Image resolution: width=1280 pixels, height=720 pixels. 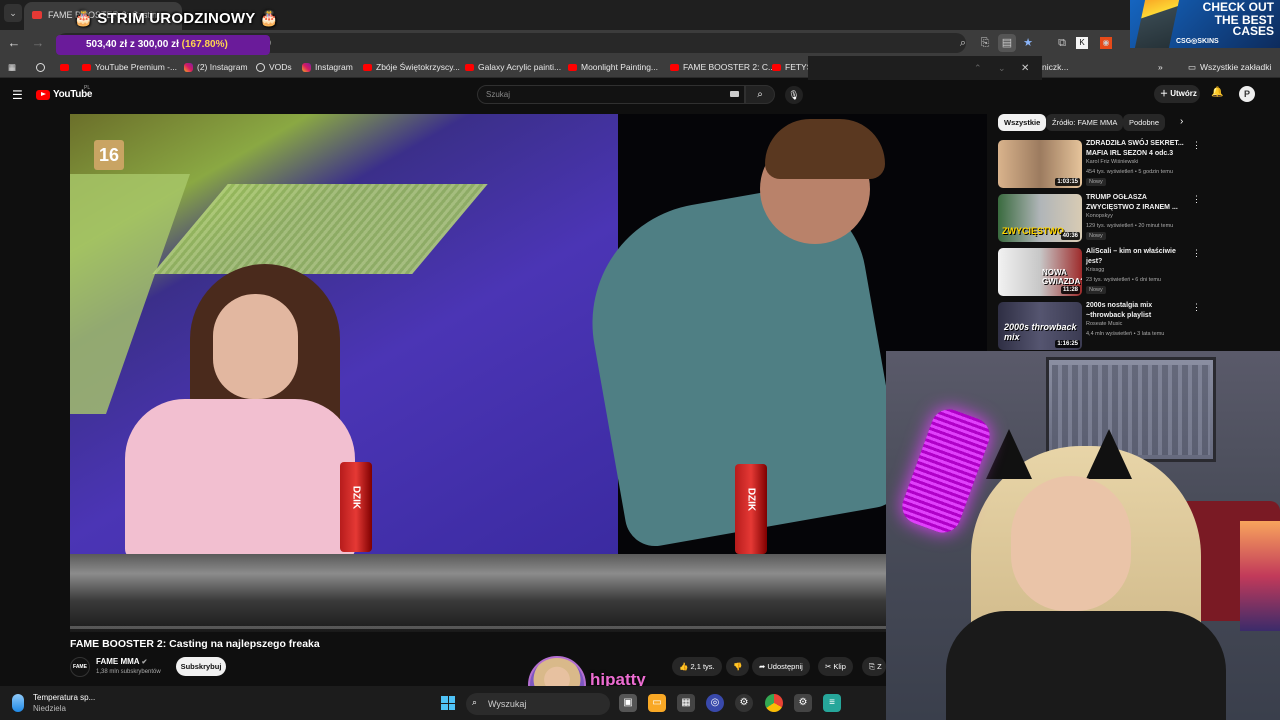 I want to click on chevron-up-icon: ⌃, so click(x=978, y=68).